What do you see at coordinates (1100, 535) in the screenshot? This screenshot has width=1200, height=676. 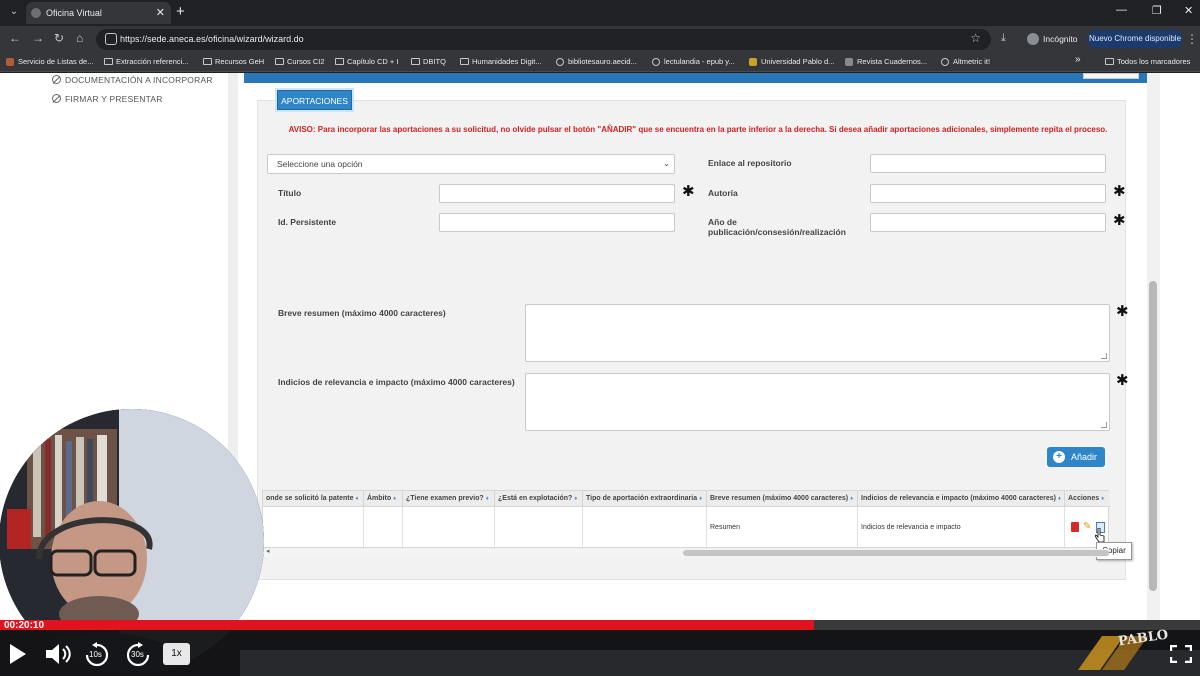 I see `pointer-cursor-icon` at bounding box center [1100, 535].